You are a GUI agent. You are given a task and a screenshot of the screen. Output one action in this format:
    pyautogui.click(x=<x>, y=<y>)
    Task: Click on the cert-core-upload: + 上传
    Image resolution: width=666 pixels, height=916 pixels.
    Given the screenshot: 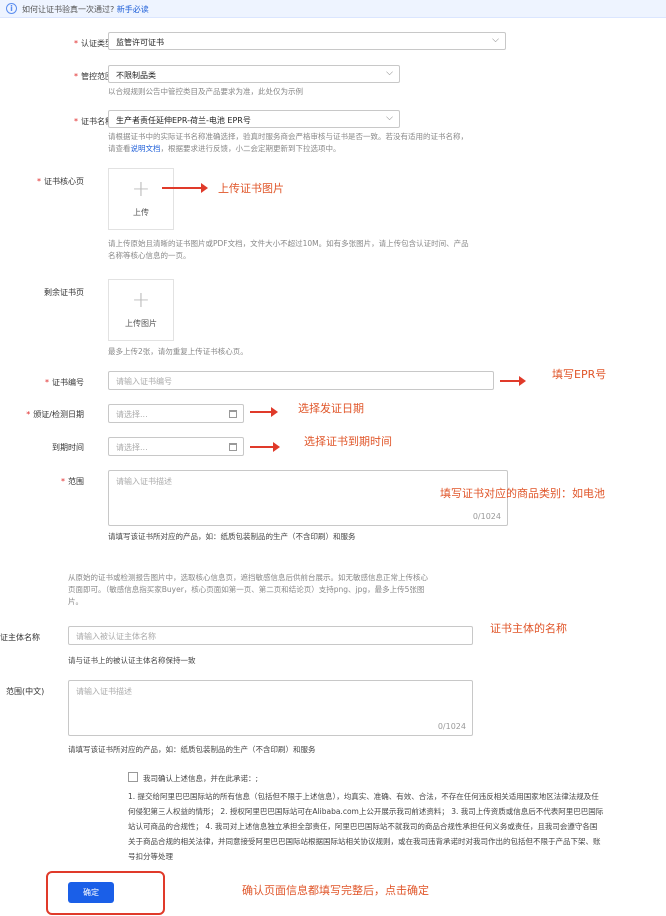 What is the action you would take?
    pyautogui.click(x=141, y=199)
    